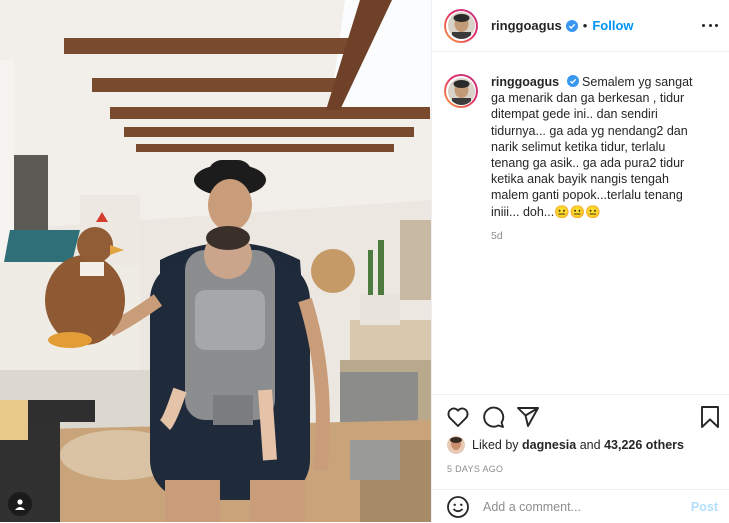 This screenshot has width=729, height=523. I want to click on avatar, so click(461, 25).